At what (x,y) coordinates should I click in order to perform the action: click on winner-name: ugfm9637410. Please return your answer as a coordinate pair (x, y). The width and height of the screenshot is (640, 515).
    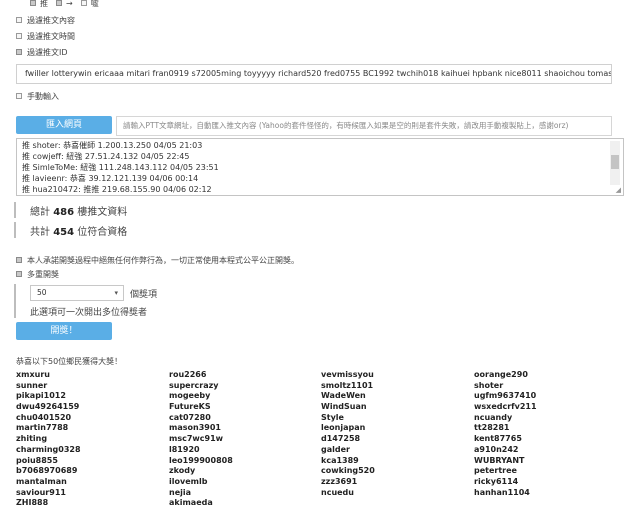
    Looking at the image, I should click on (505, 396).